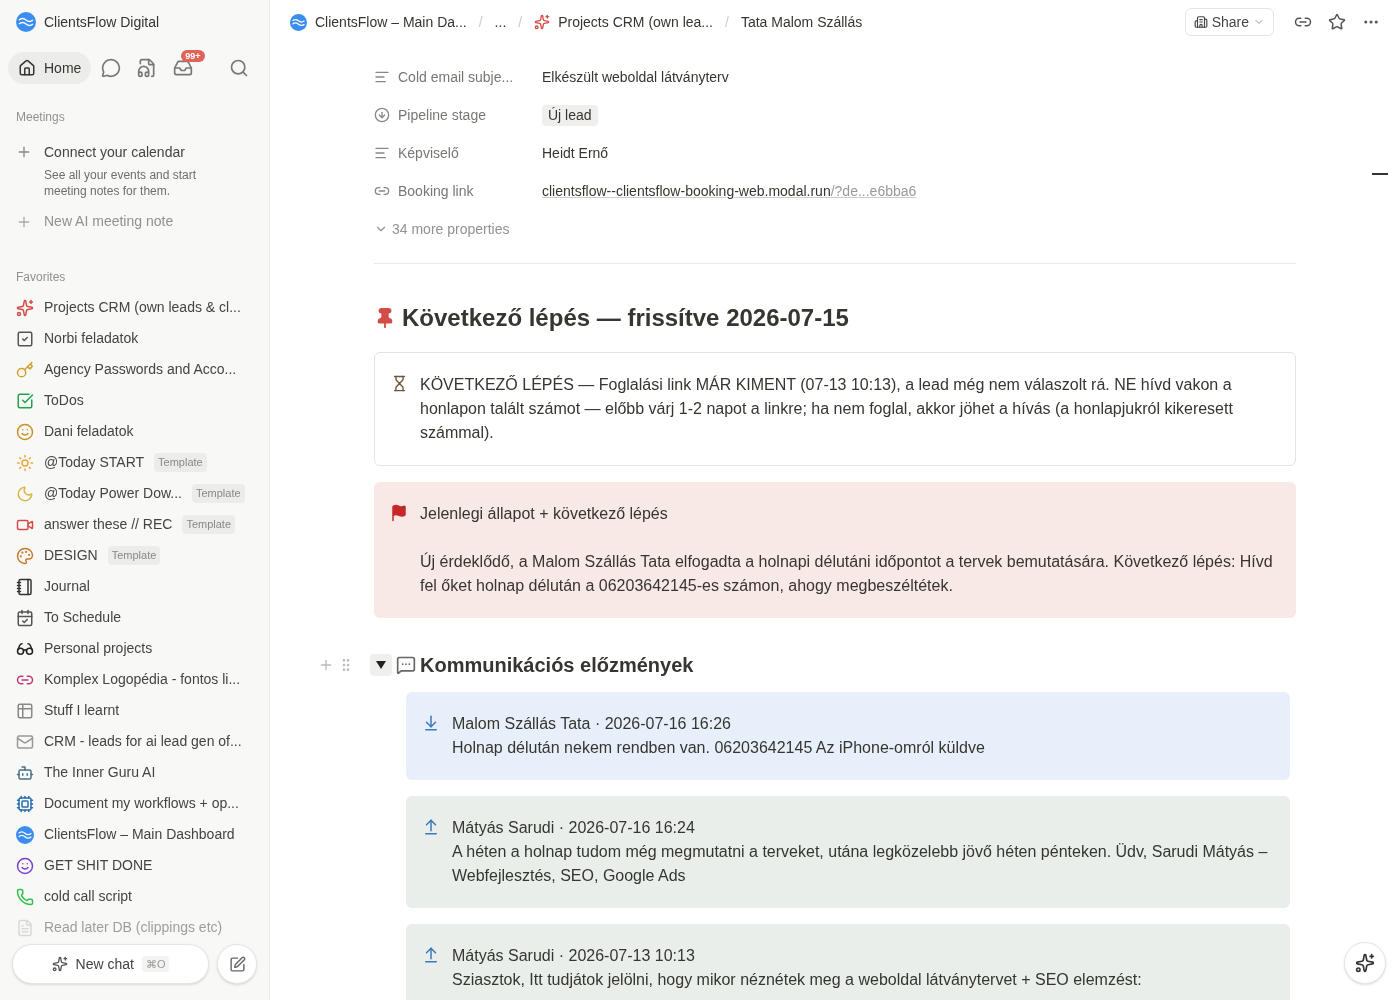 The height and width of the screenshot is (1000, 1400). I want to click on plus-icon, so click(24, 152).